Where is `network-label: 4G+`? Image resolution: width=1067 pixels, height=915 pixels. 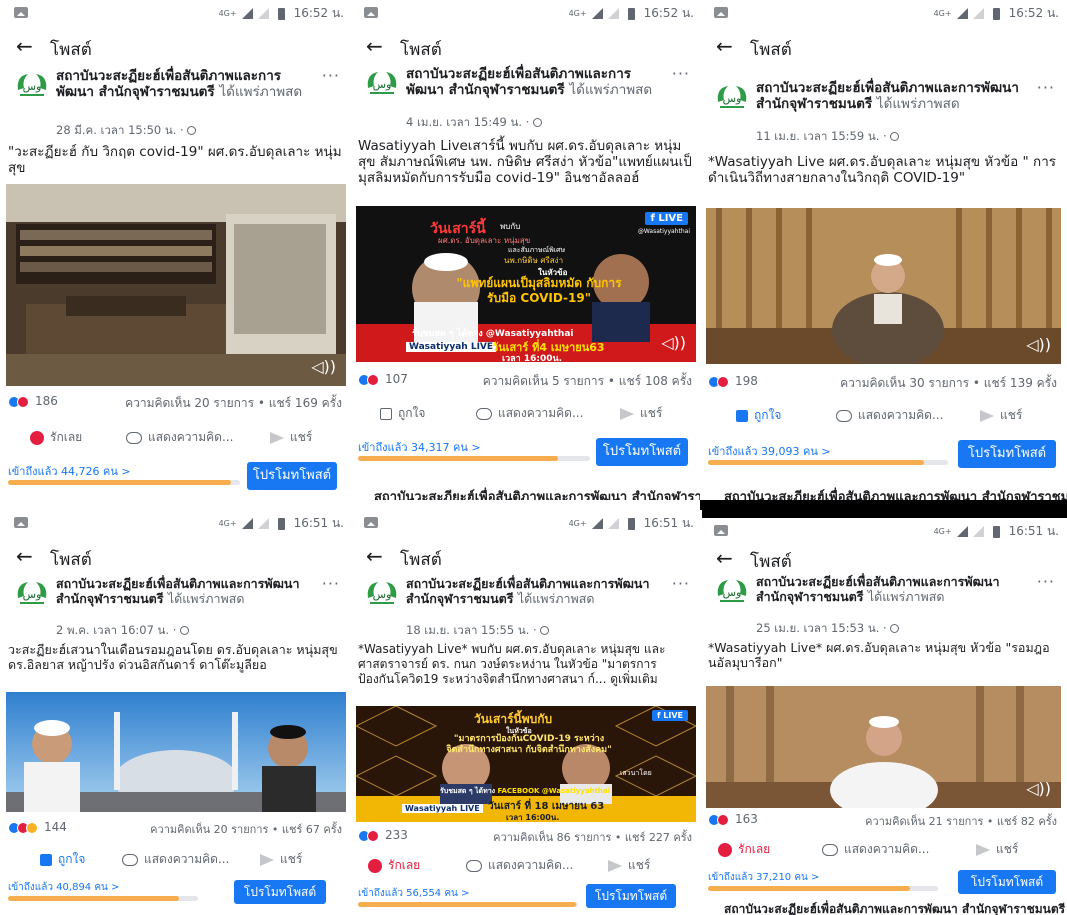
network-label: 4G+ is located at coordinates (577, 13).